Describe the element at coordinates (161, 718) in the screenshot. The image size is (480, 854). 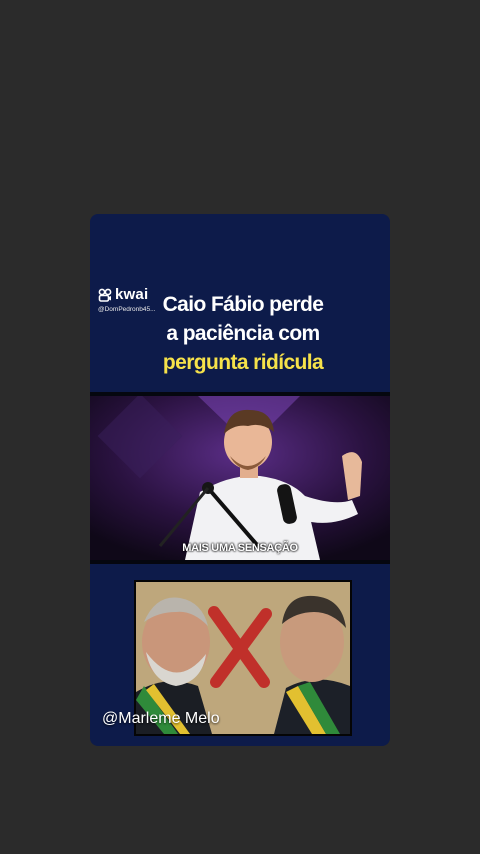
I see `watermark: @Marleme Melo` at that location.